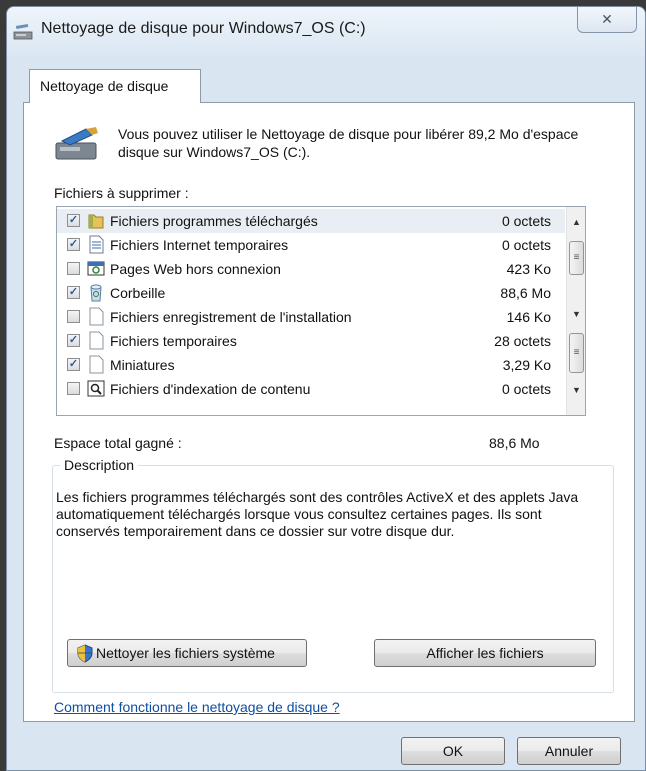 Image resolution: width=646 pixels, height=771 pixels. What do you see at coordinates (311, 341) in the screenshot?
I see `list-item: ✓ Fichiers temporaires 28 octets` at bounding box center [311, 341].